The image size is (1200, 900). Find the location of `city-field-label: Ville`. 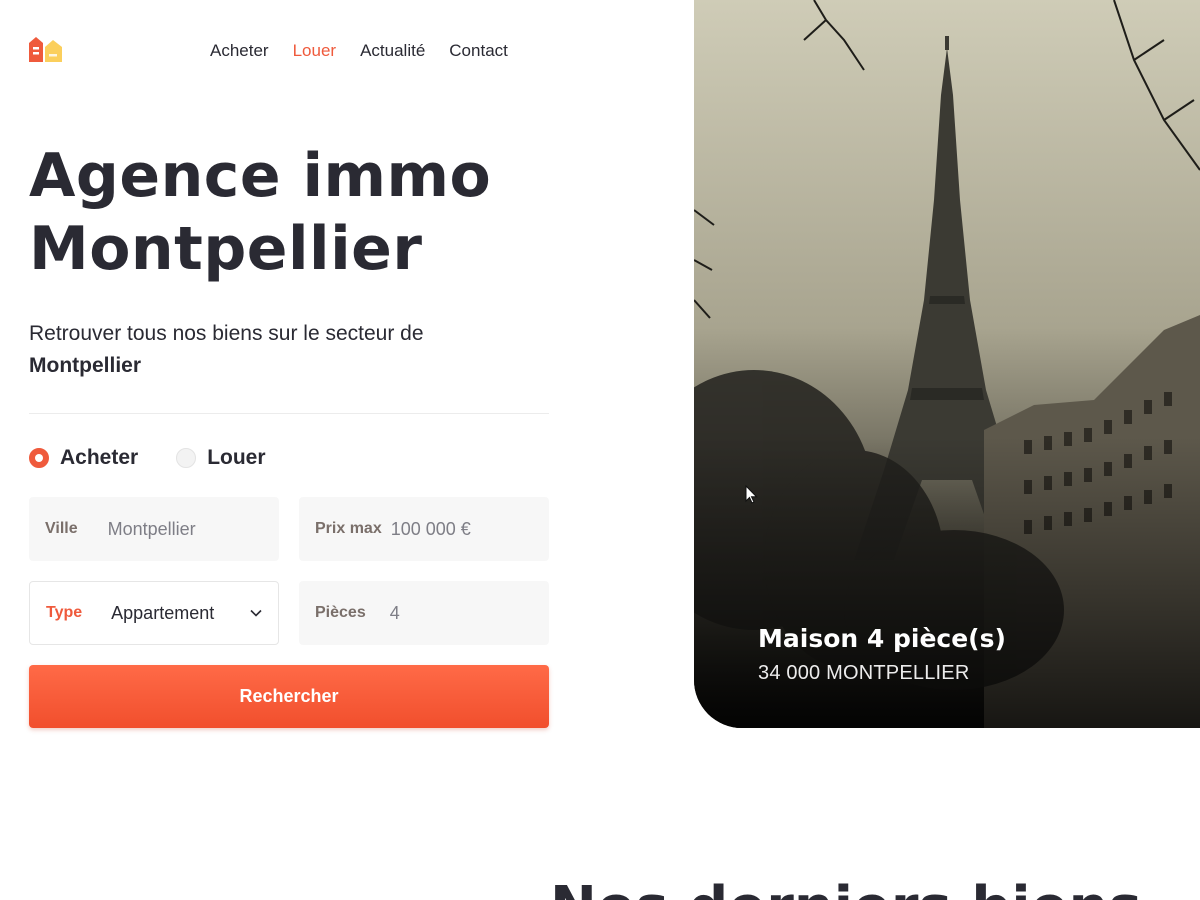

city-field-label: Ville is located at coordinates (61, 528).